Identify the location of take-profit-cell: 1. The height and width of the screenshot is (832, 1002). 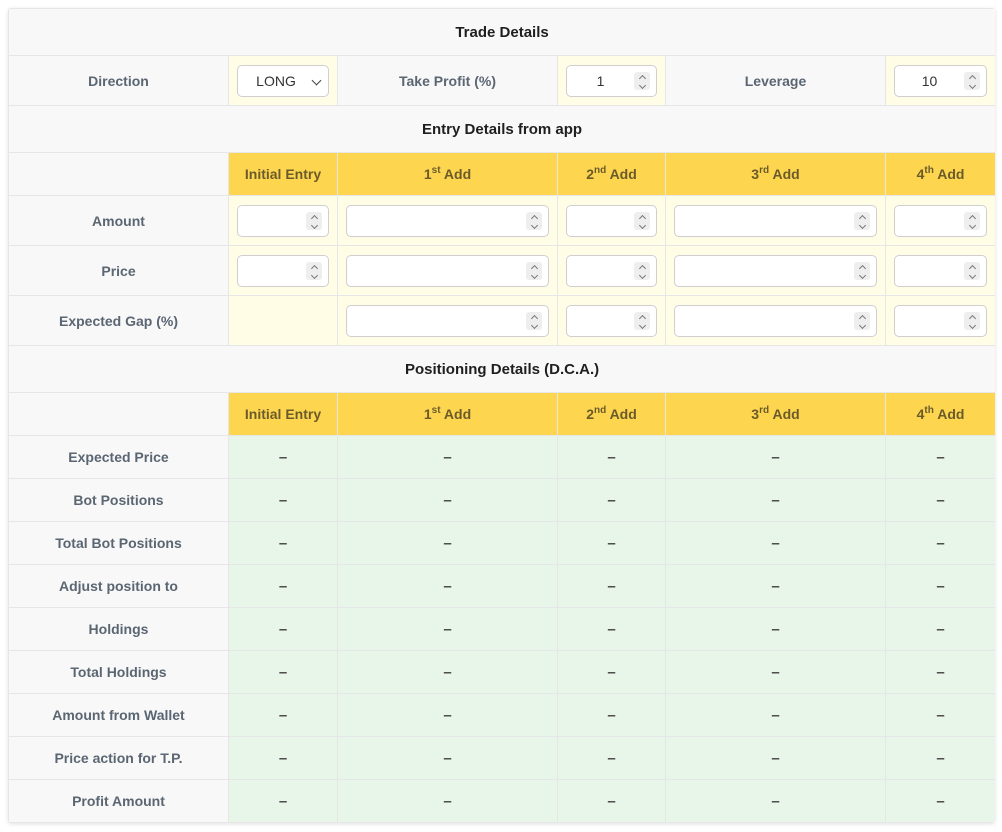
(611, 80).